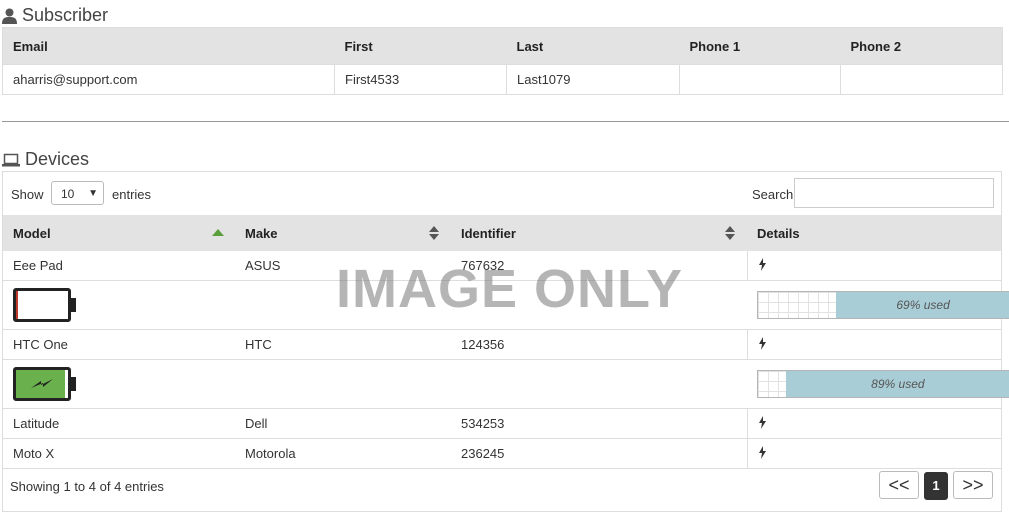 This screenshot has width=1009, height=523. I want to click on subscriber-email: aharris@support.com, so click(168, 79).